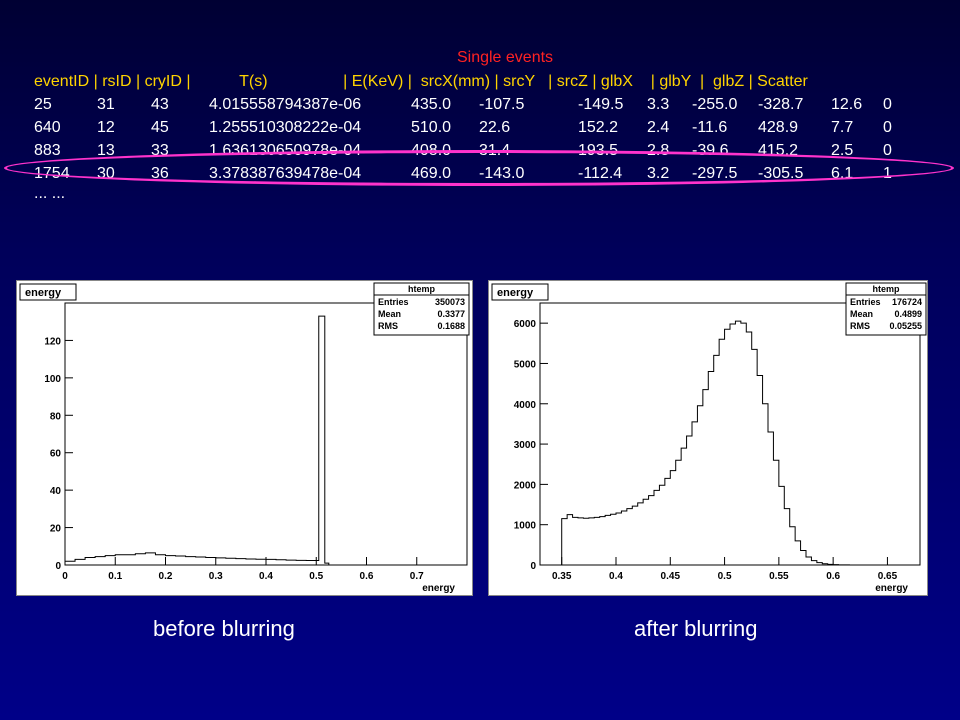  What do you see at coordinates (479, 168) in the screenshot?
I see `highlight-oval` at bounding box center [479, 168].